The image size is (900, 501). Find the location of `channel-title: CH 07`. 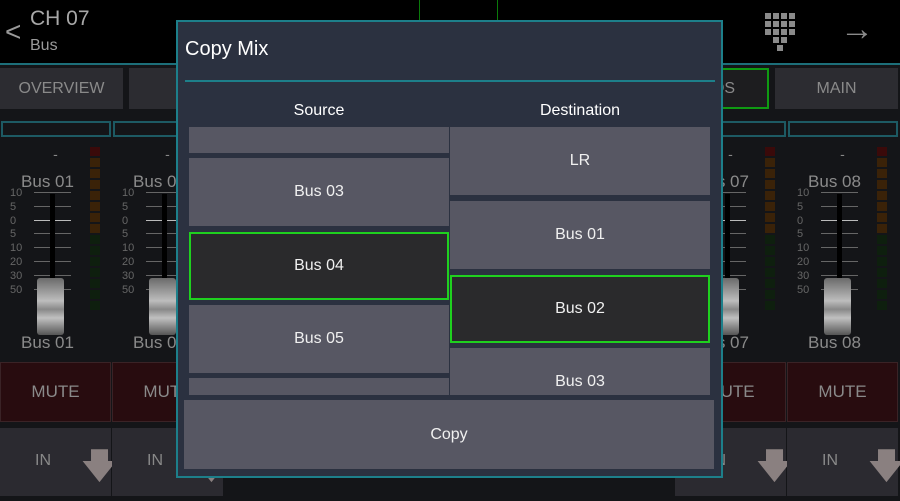

channel-title: CH 07 is located at coordinates (60, 18).